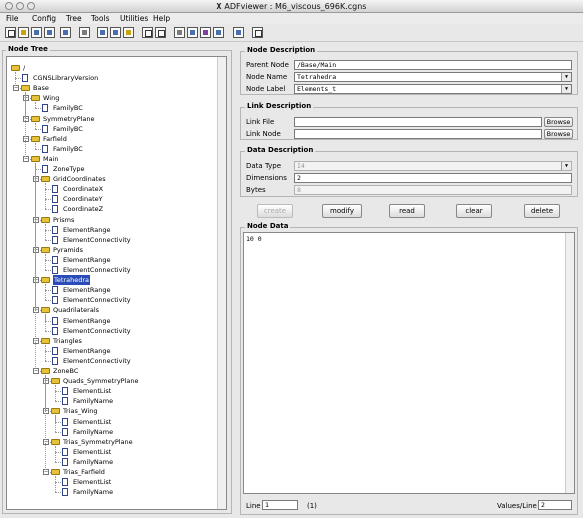 The width and height of the screenshot is (583, 518). Describe the element at coordinates (205, 32) in the screenshot. I see `color-table-icon` at that location.